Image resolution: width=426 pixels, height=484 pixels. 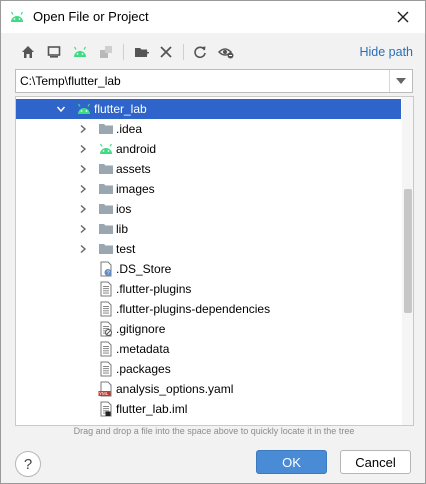 What do you see at coordinates (122, 229) in the screenshot?
I see `tree-item-label: lib` at bounding box center [122, 229].